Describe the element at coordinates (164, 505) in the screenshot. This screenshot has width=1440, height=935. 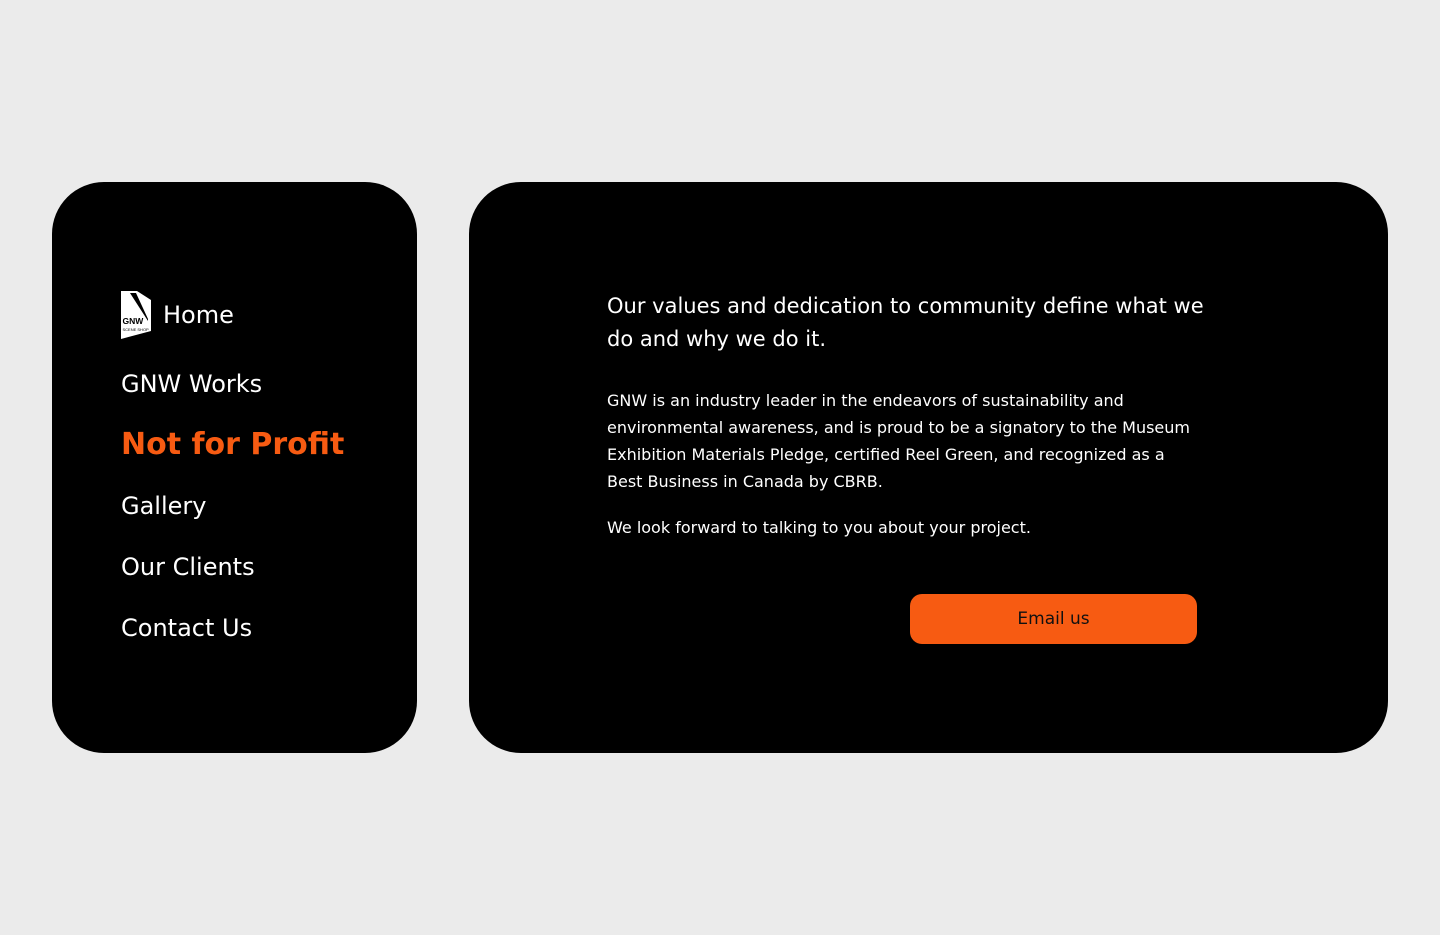
I see `nav-label-gallery: Gallery` at that location.